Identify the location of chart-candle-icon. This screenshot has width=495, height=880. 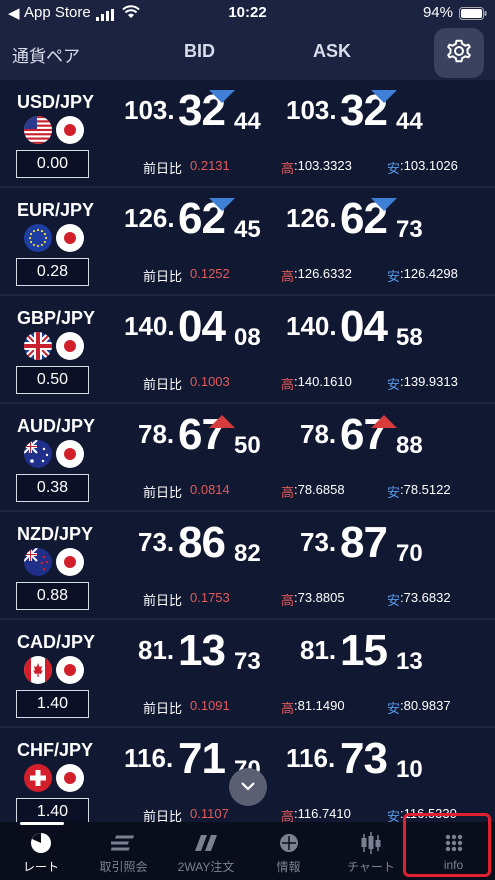
(371, 843).